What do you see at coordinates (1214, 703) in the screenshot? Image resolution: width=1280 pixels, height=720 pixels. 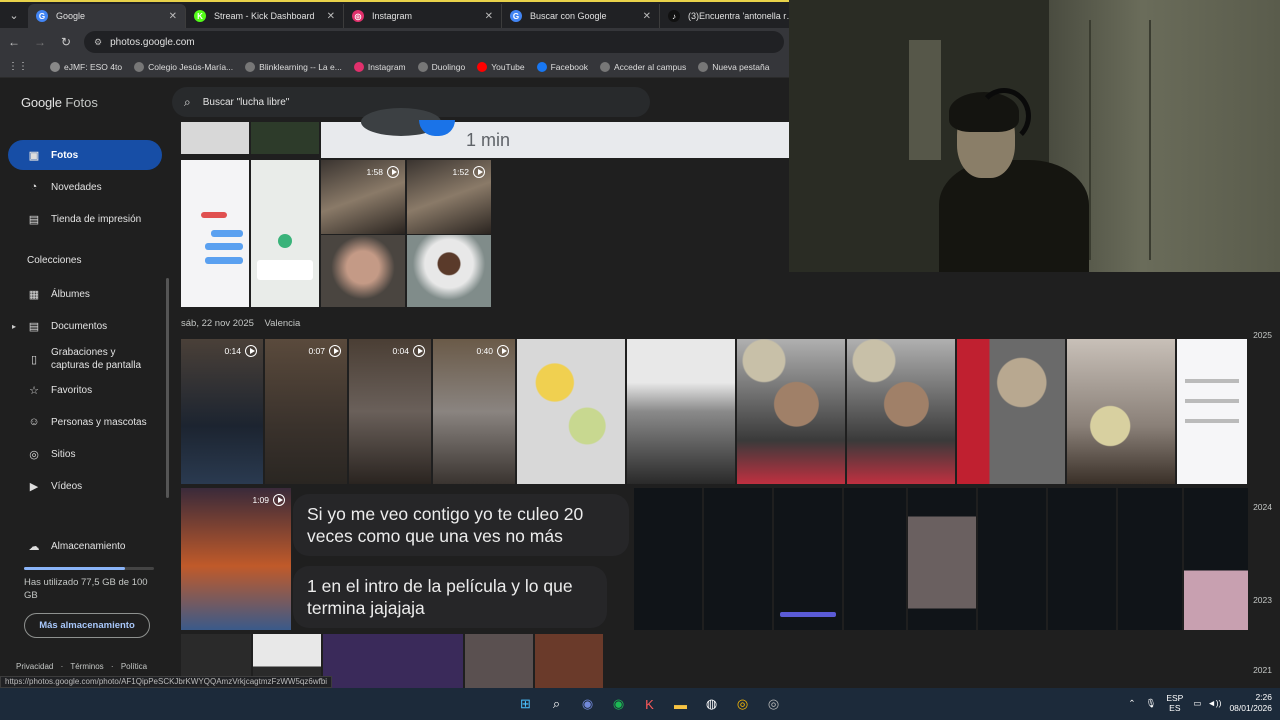 I see `volume-icon: ◄))` at bounding box center [1214, 703].